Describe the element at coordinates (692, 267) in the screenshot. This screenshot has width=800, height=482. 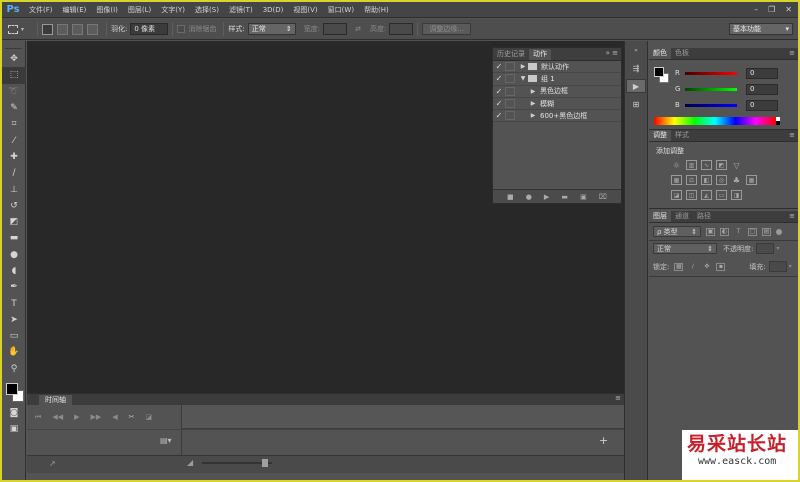
I see `lock-pixels-icon: ∕` at that location.